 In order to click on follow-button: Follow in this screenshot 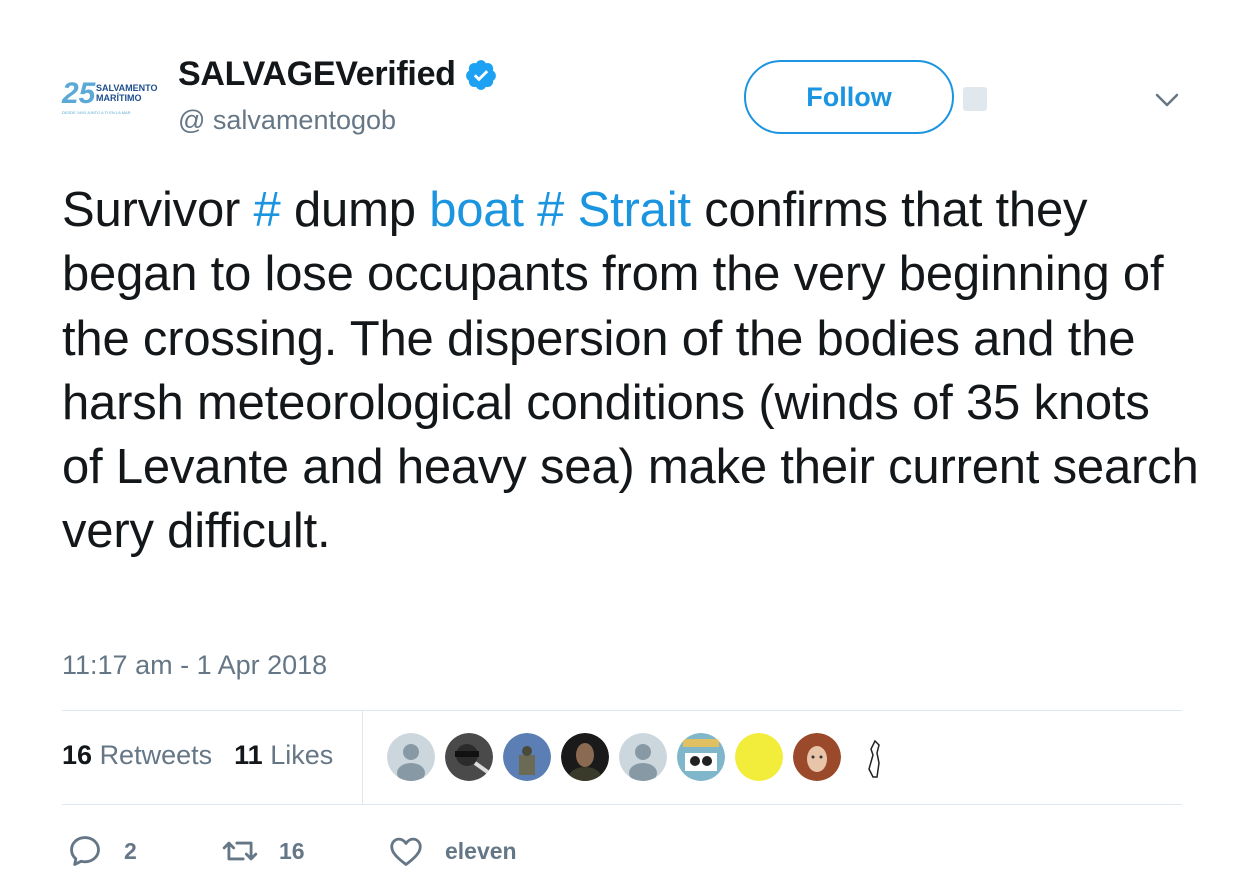, I will do `click(849, 97)`.